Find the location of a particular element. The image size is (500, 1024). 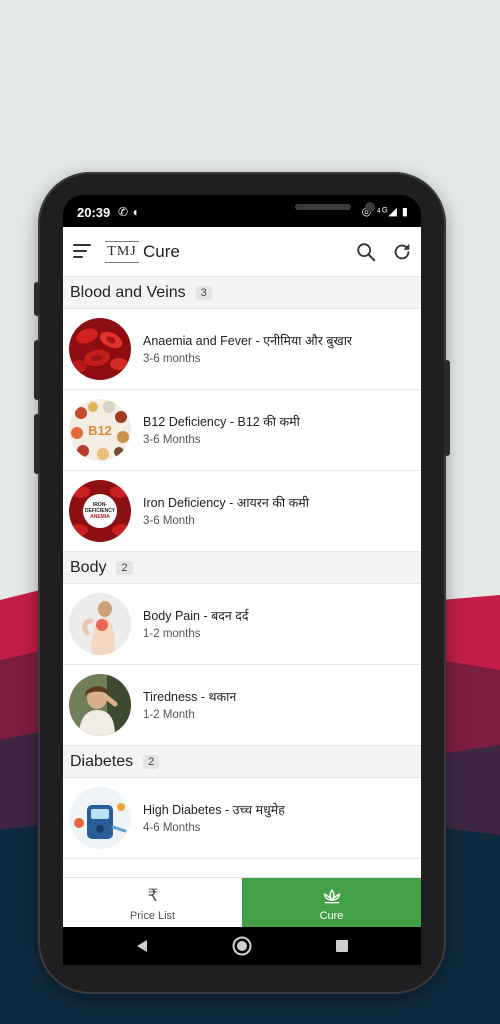

iron-label-line-3: ANEMIA is located at coordinates (100, 517).